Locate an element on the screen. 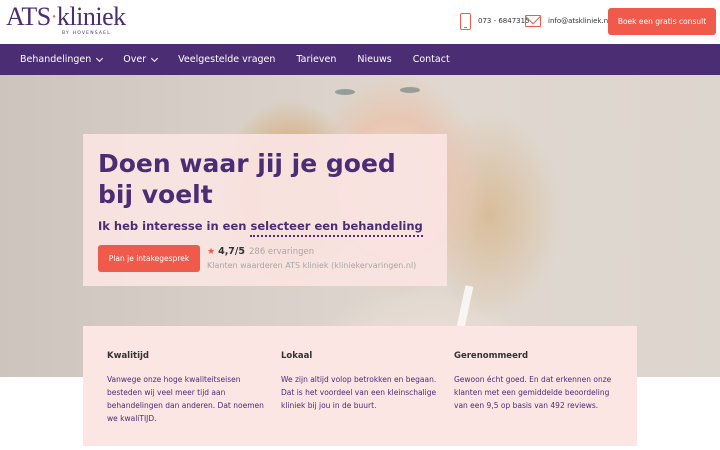  nav-item-label: Nieuws is located at coordinates (374, 59).